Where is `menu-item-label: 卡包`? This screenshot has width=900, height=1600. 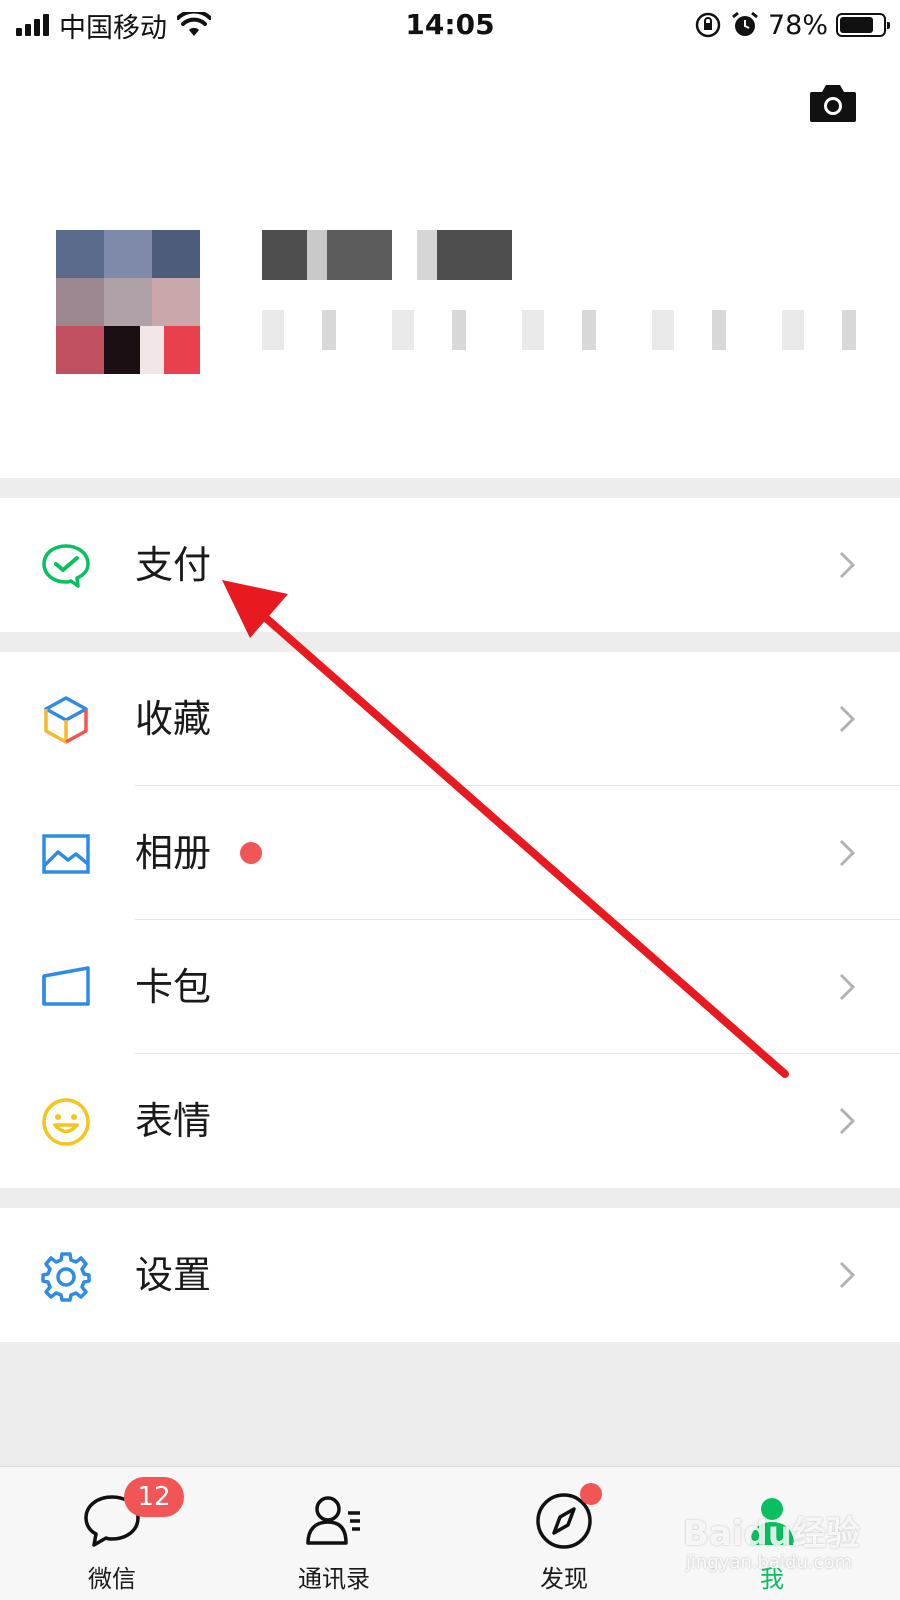
menu-item-label: 卡包 is located at coordinates (173, 987).